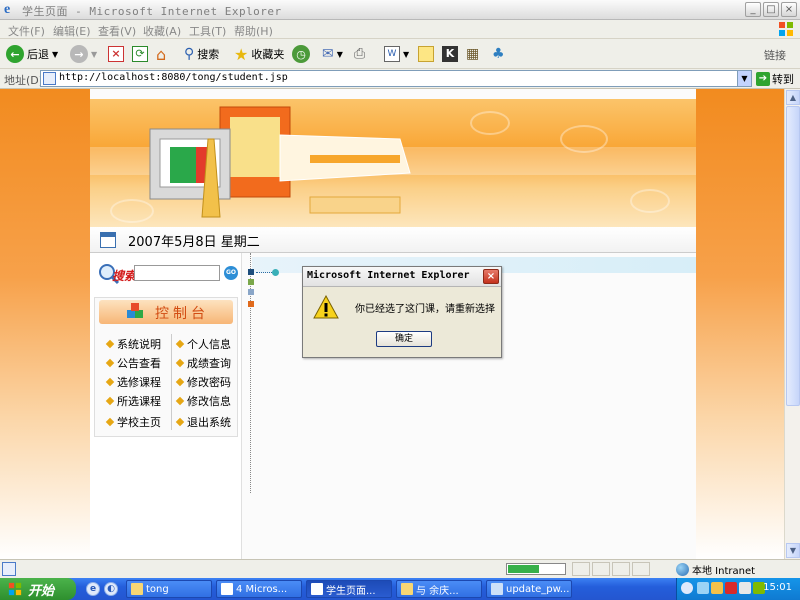 The width and height of the screenshot is (800, 600). What do you see at coordinates (231, 273) in the screenshot?
I see `search-go-button: GO` at bounding box center [231, 273].